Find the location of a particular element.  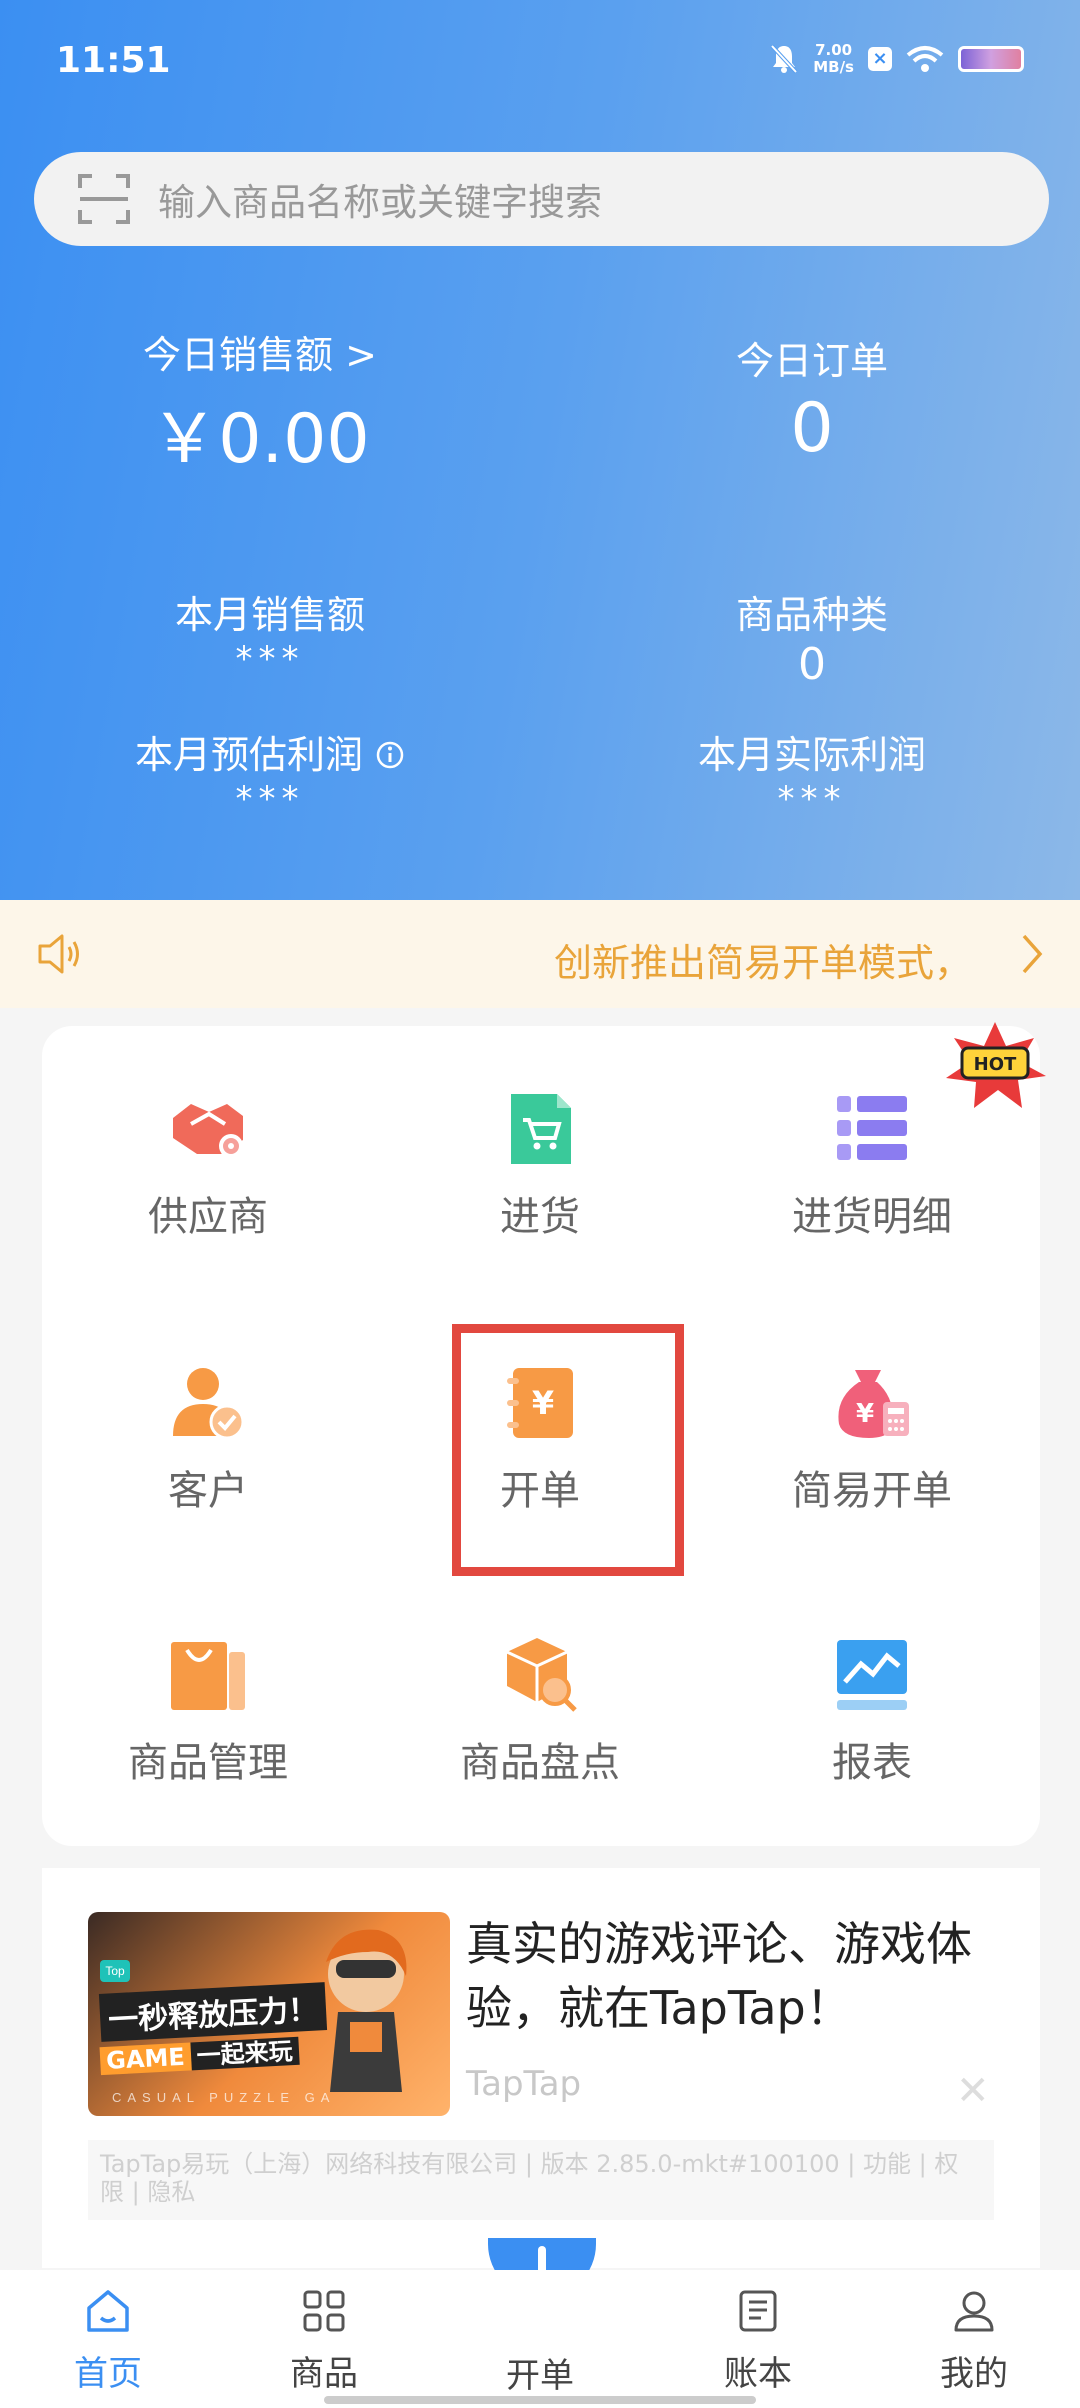

grid-item-supplier: 供应商 is located at coordinates (208, 1166).